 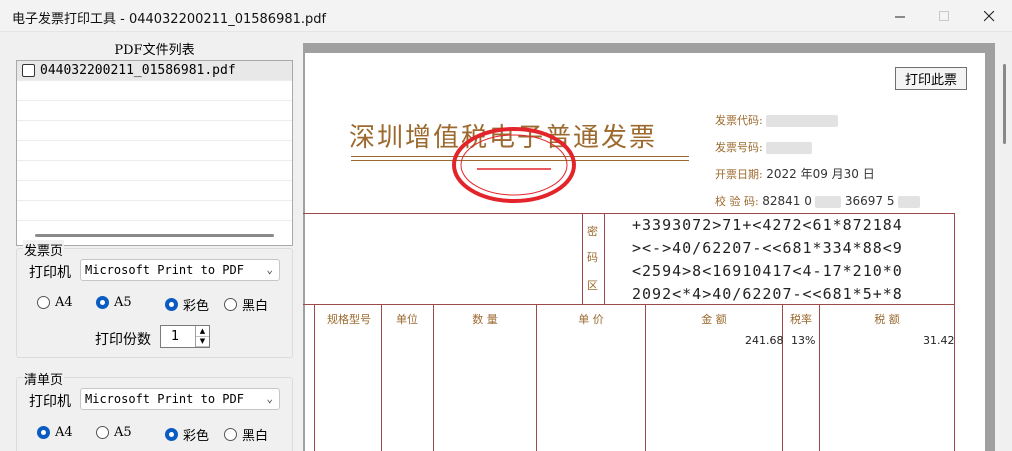 I want to click on invoice-date-row: 开票日期: 2022 年09 月30 日, so click(x=795, y=173).